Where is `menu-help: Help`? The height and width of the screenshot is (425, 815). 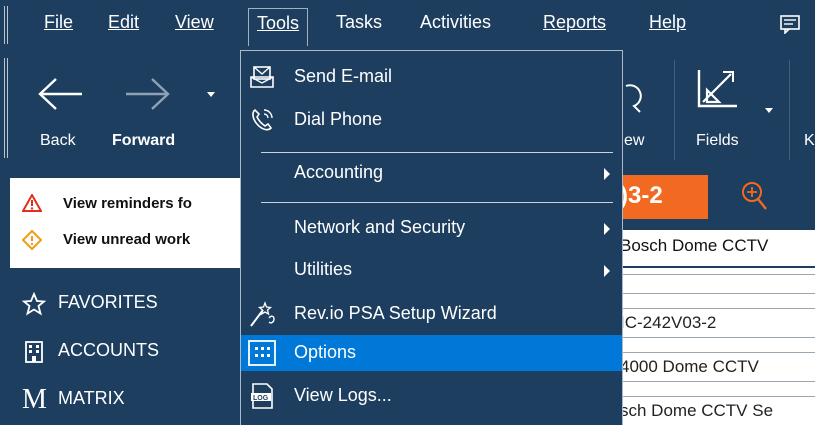 menu-help: Help is located at coordinates (667, 22).